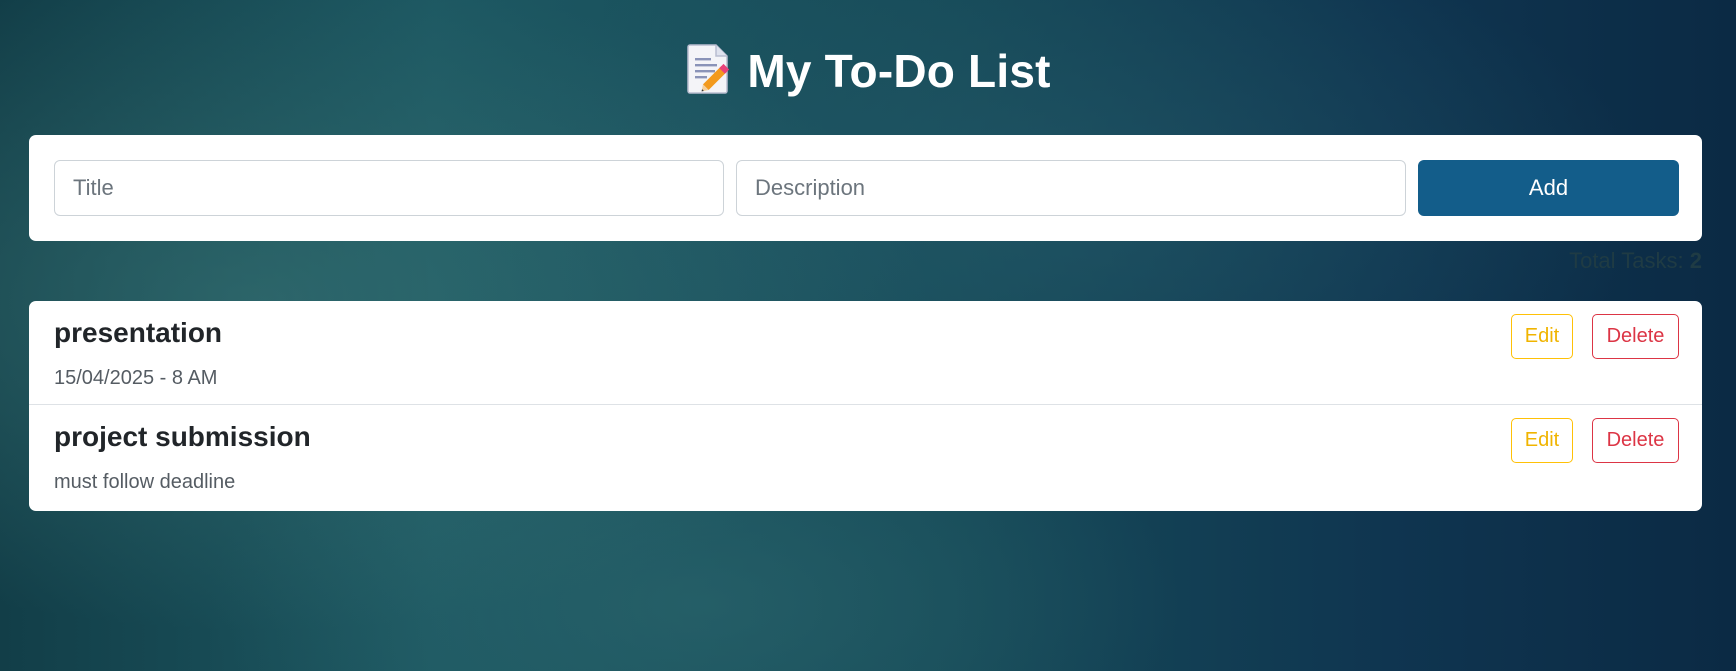 This screenshot has width=1736, height=671. I want to click on task-description: must follow deadline, so click(145, 482).